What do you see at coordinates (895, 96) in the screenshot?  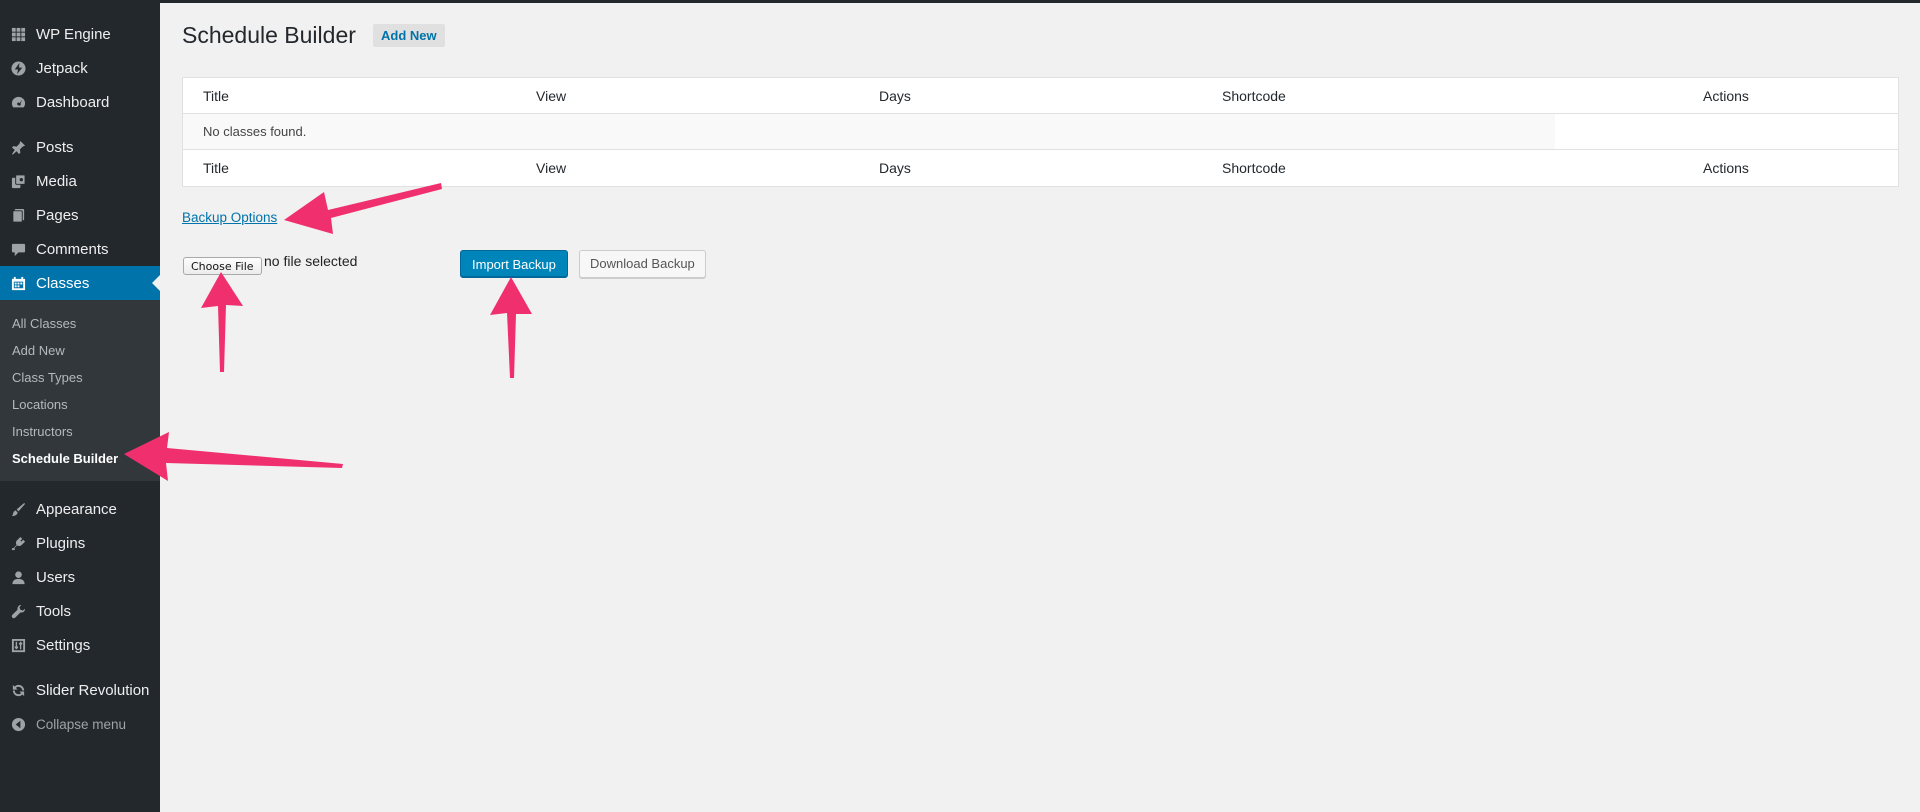 I see `column-header-days: Days` at bounding box center [895, 96].